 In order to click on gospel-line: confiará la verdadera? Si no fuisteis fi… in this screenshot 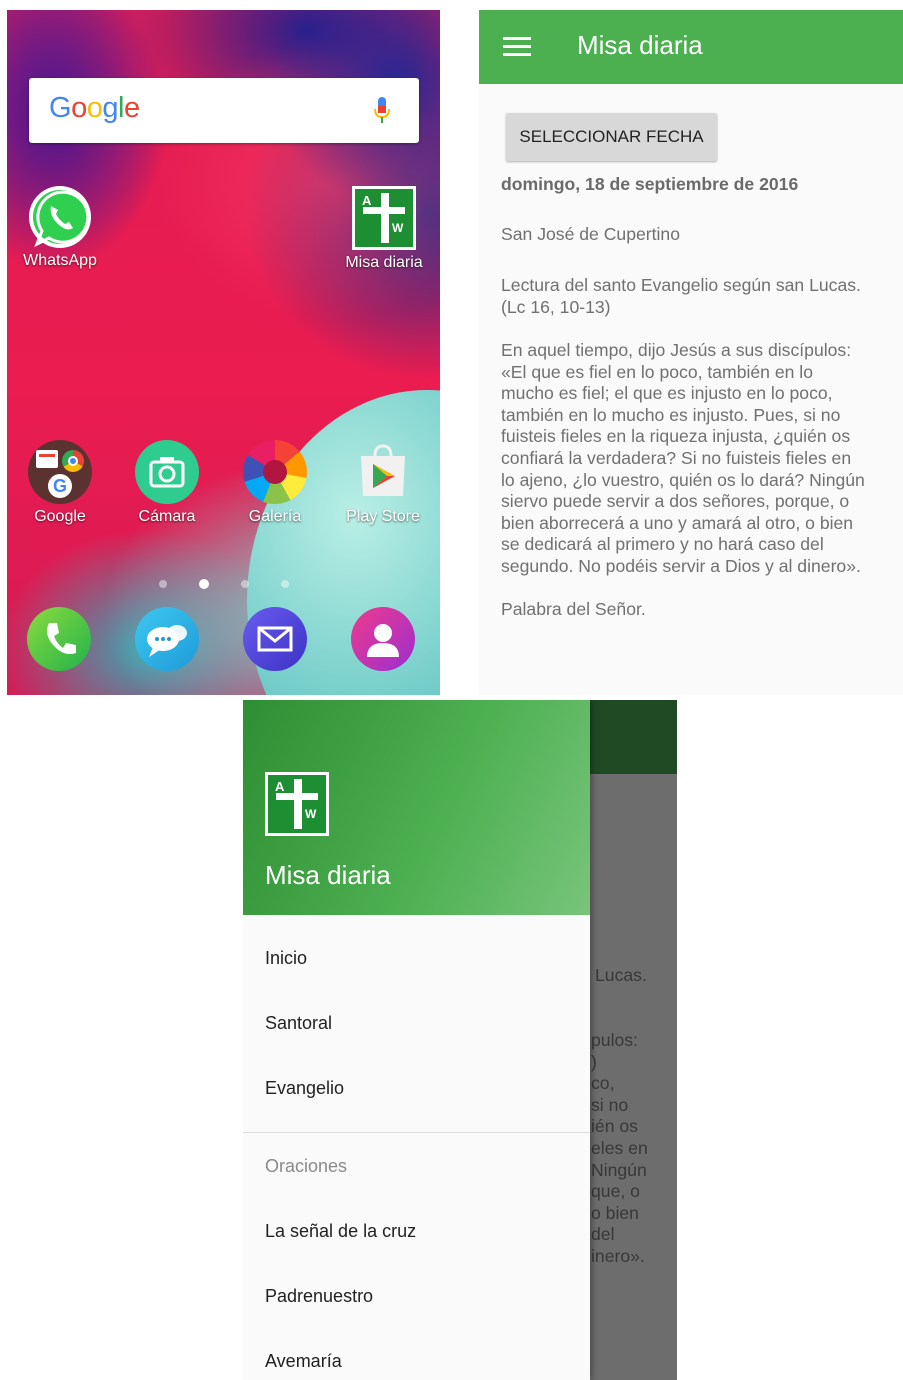, I will do `click(676, 457)`.